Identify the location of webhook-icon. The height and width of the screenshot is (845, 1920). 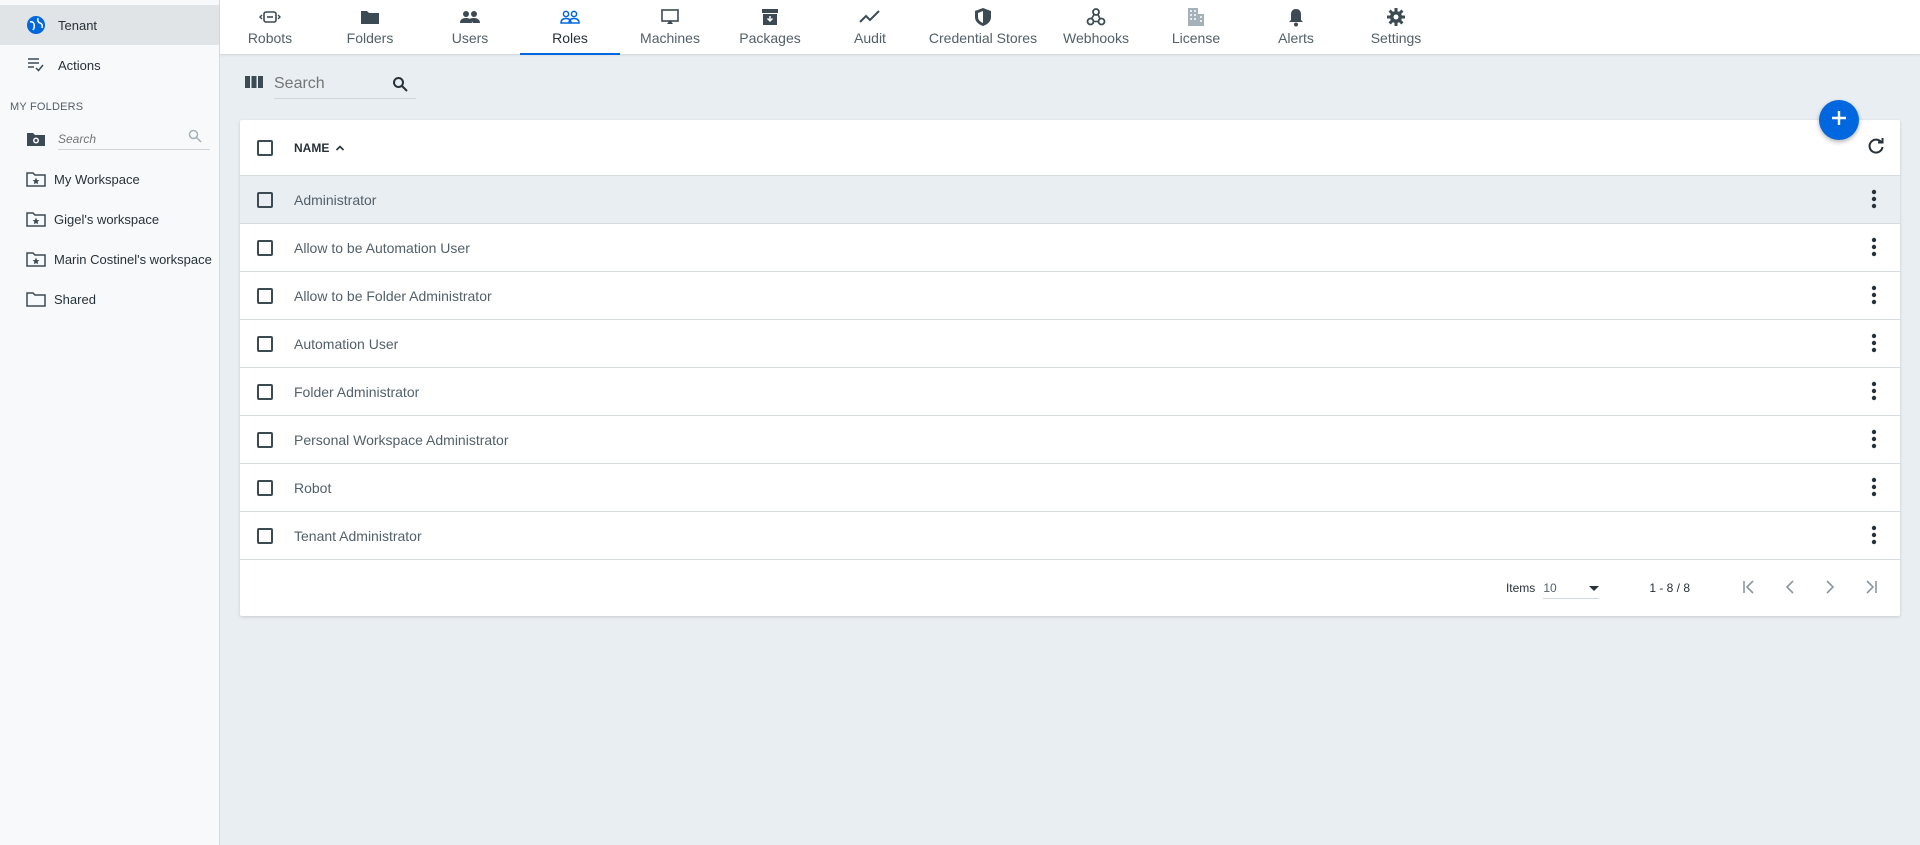
(1096, 17).